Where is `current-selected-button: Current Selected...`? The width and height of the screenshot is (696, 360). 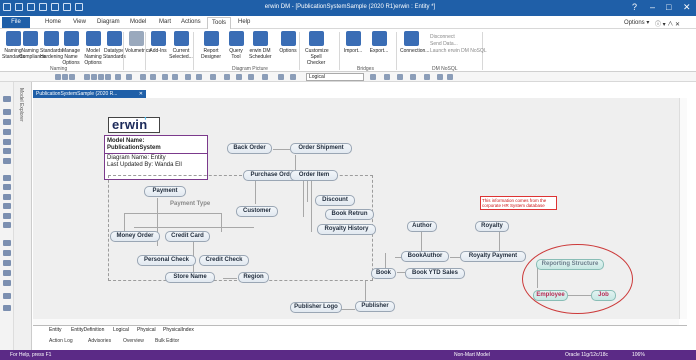
current-selected-button: Current Selected... is located at coordinates (181, 45).